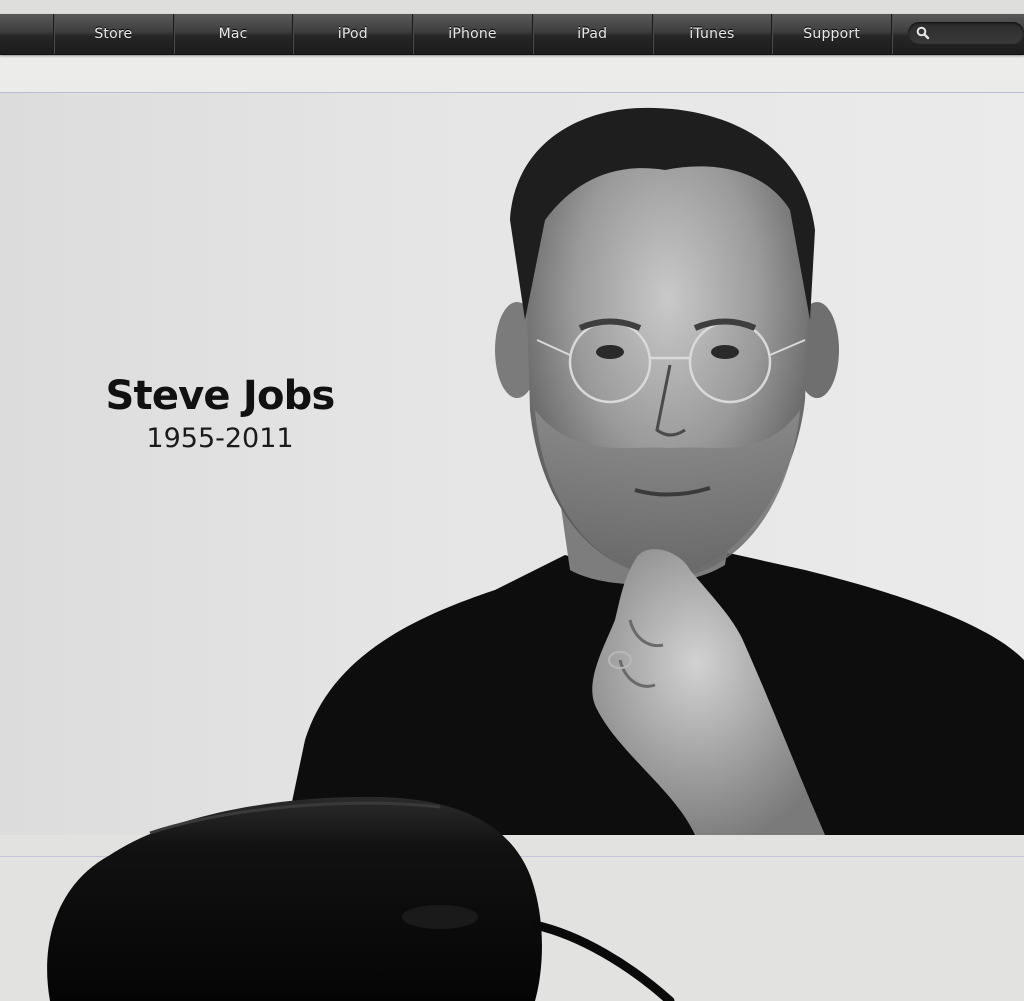  What do you see at coordinates (512, 7) in the screenshot?
I see `browser-top-edge` at bounding box center [512, 7].